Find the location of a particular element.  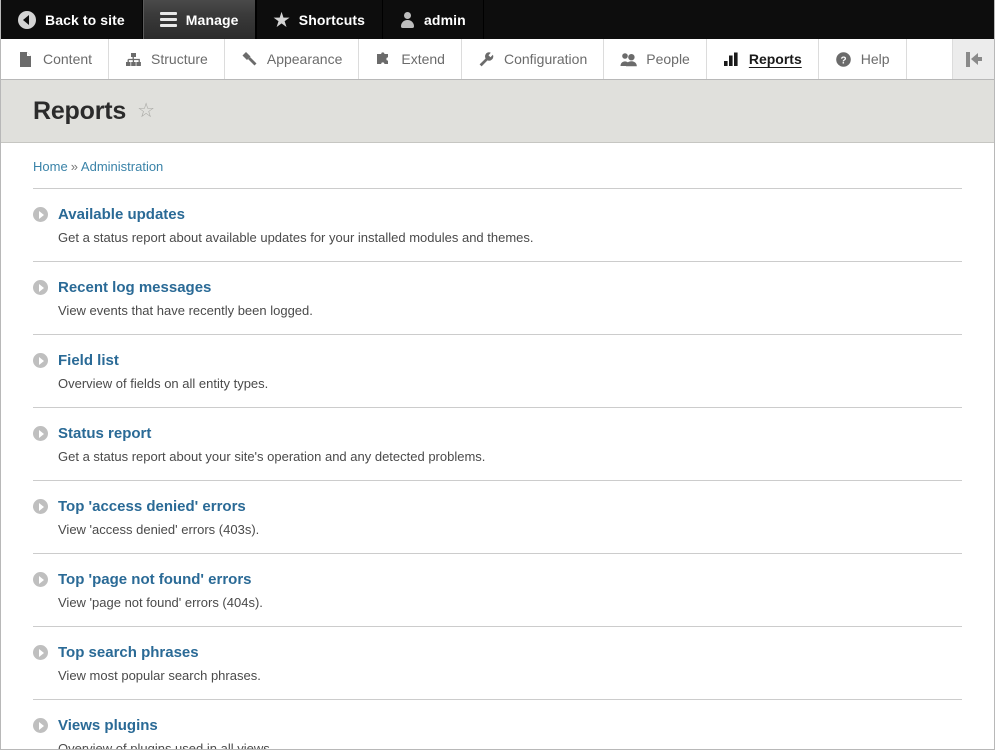

report-title: Field list is located at coordinates (88, 360).